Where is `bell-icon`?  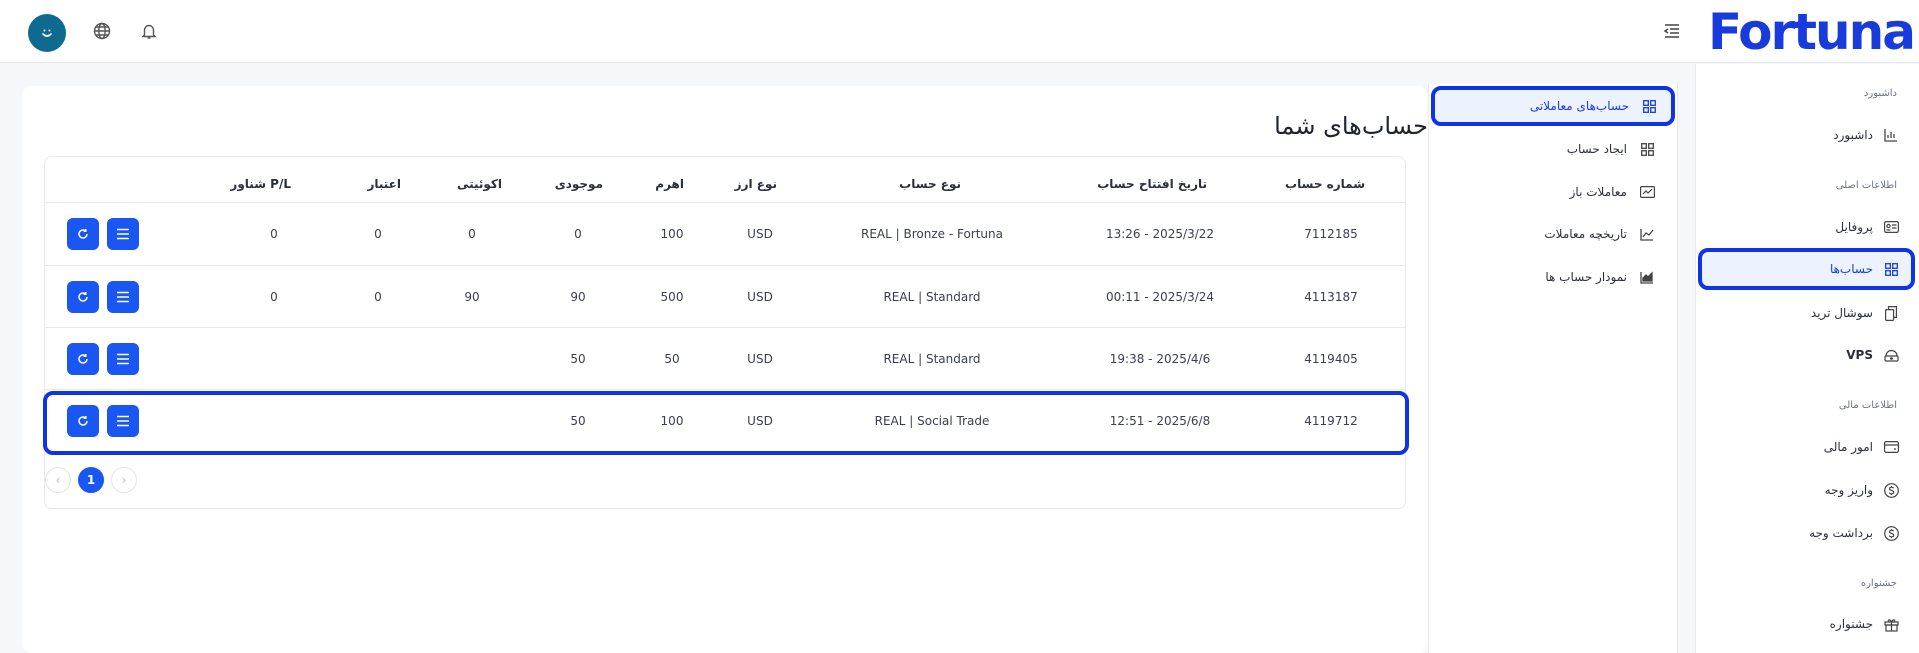
bell-icon is located at coordinates (149, 31).